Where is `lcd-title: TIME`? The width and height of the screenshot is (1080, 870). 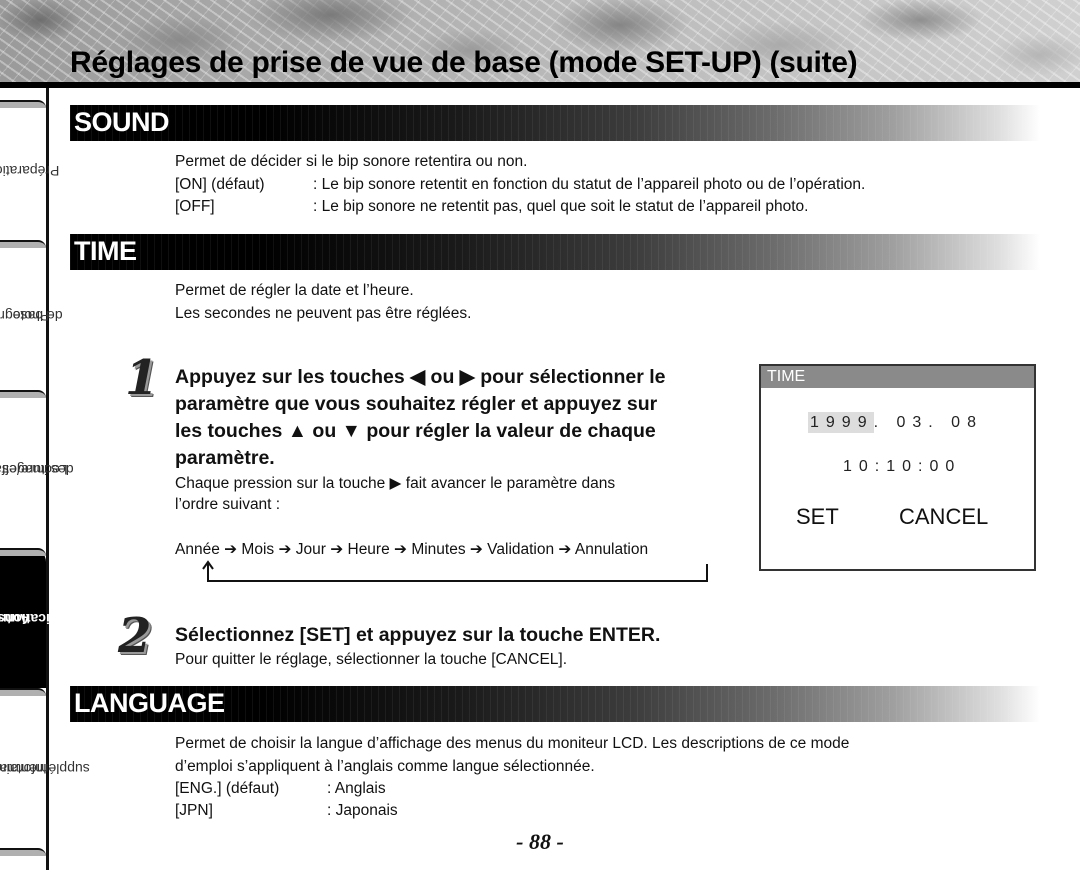
lcd-title: TIME is located at coordinates (897, 377).